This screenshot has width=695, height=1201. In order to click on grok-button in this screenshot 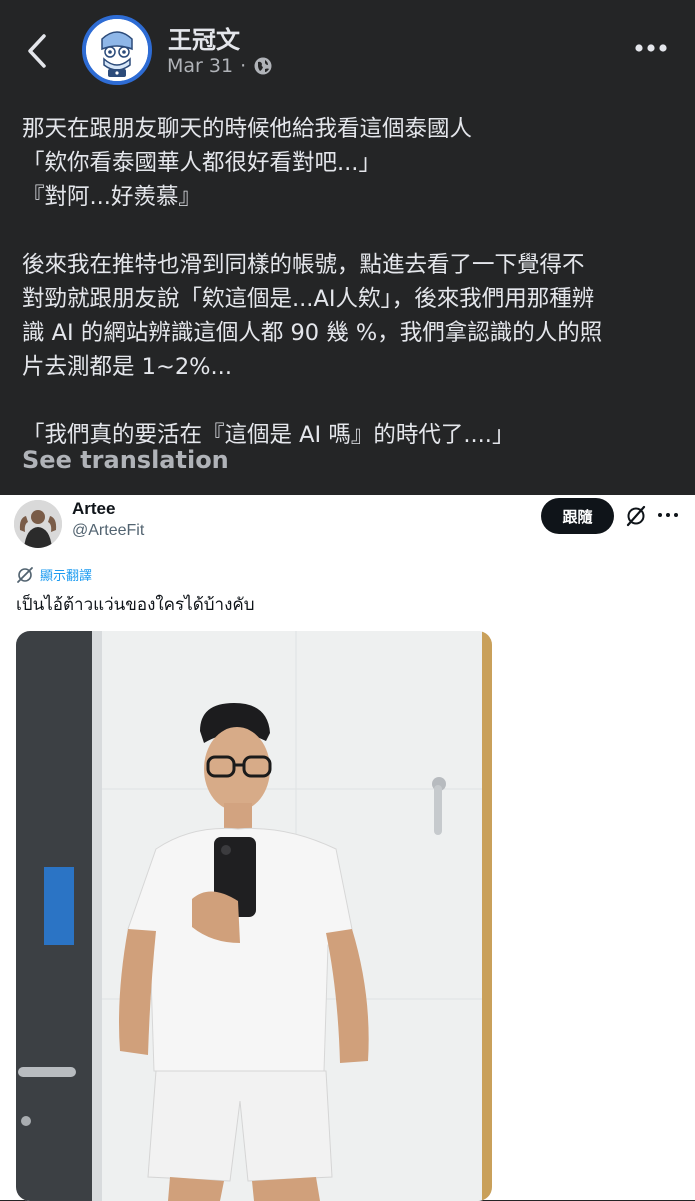, I will do `click(636, 516)`.